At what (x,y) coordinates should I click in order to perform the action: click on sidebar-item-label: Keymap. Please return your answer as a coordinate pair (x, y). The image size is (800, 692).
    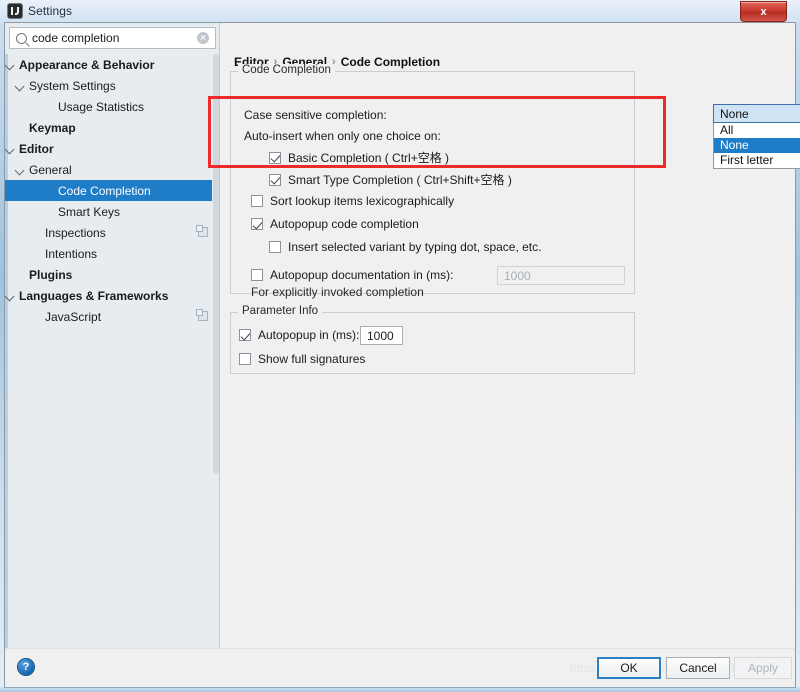
    Looking at the image, I should click on (52, 127).